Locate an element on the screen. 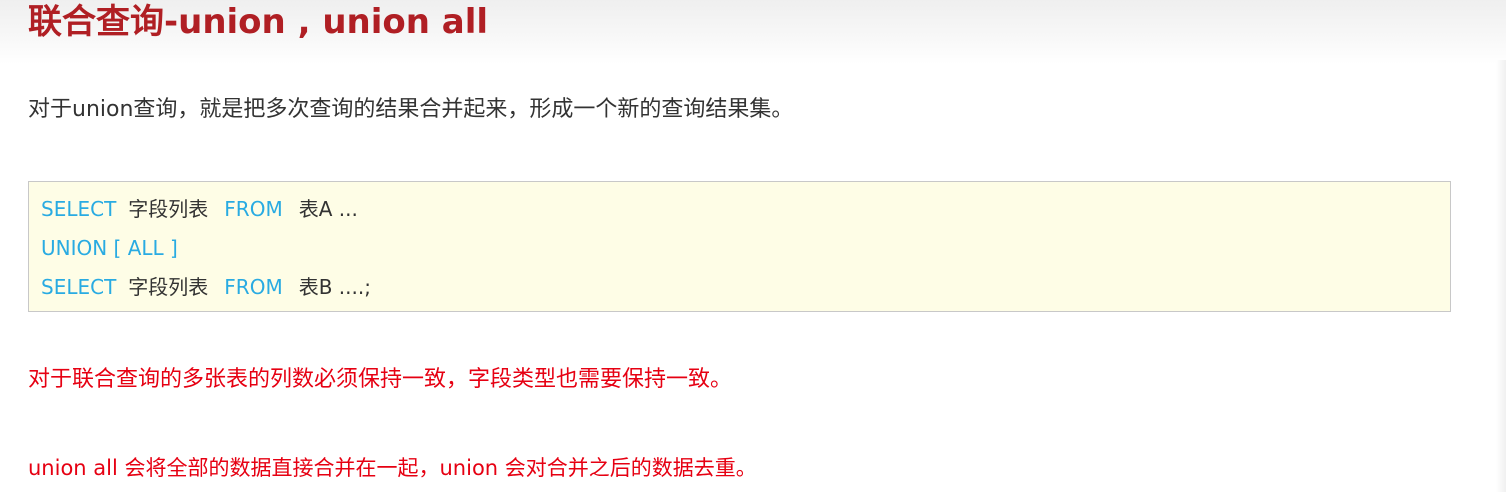  code-line-3: SELECT 字段列表 FROM 表B ....; is located at coordinates (206, 287).